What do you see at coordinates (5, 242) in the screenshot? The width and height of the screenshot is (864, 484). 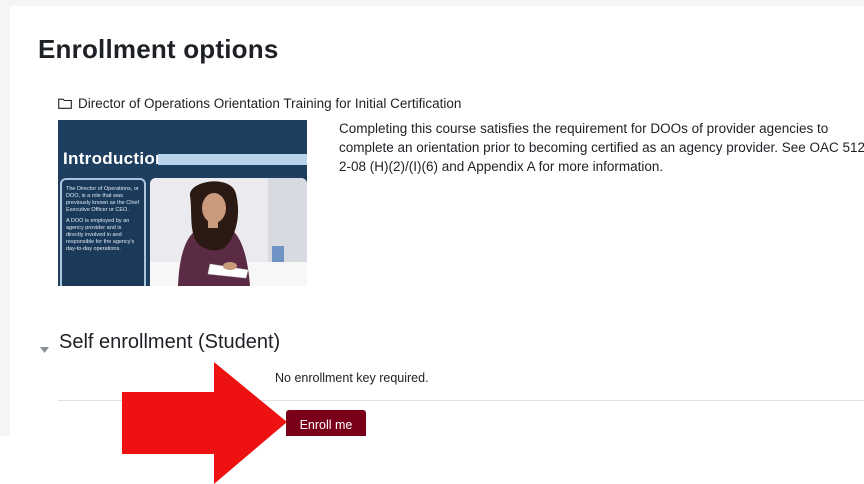 I see `page-background-left` at bounding box center [5, 242].